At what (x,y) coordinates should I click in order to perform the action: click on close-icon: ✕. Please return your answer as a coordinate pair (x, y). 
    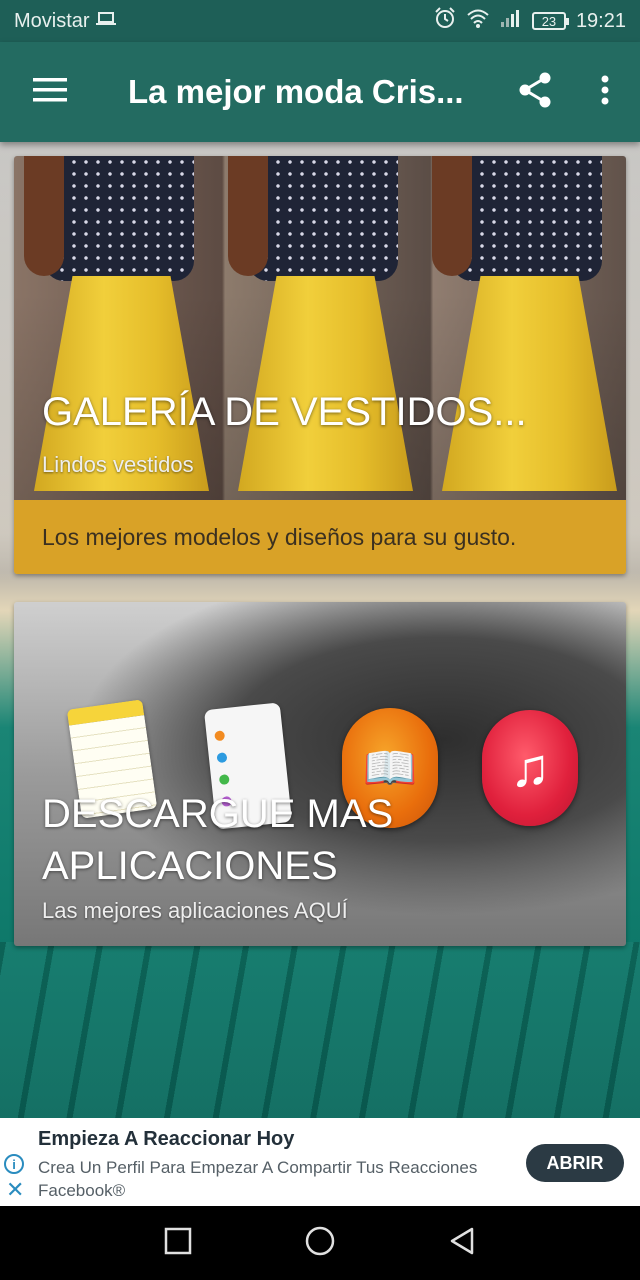
    Looking at the image, I should click on (15, 1190).